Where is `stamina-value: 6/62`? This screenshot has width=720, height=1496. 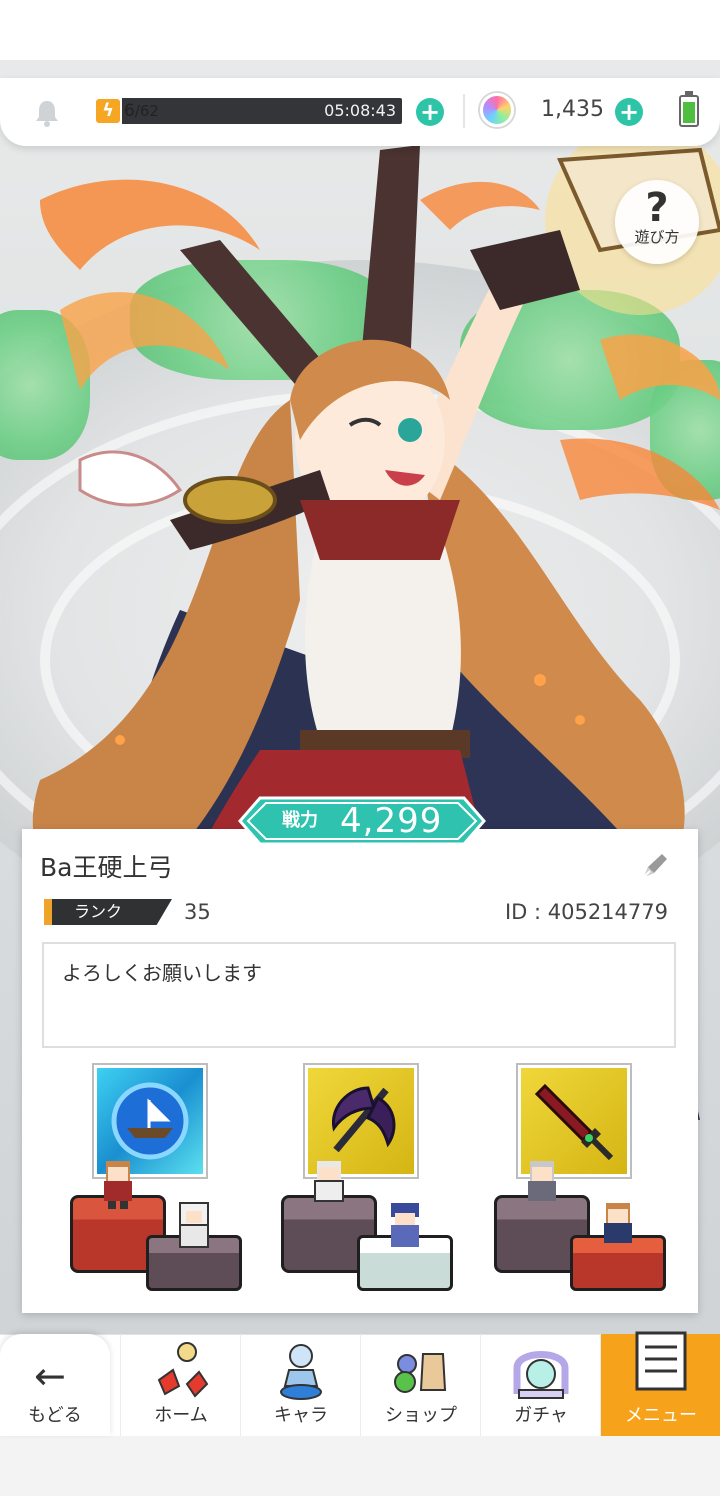 stamina-value: 6/62 is located at coordinates (141, 111).